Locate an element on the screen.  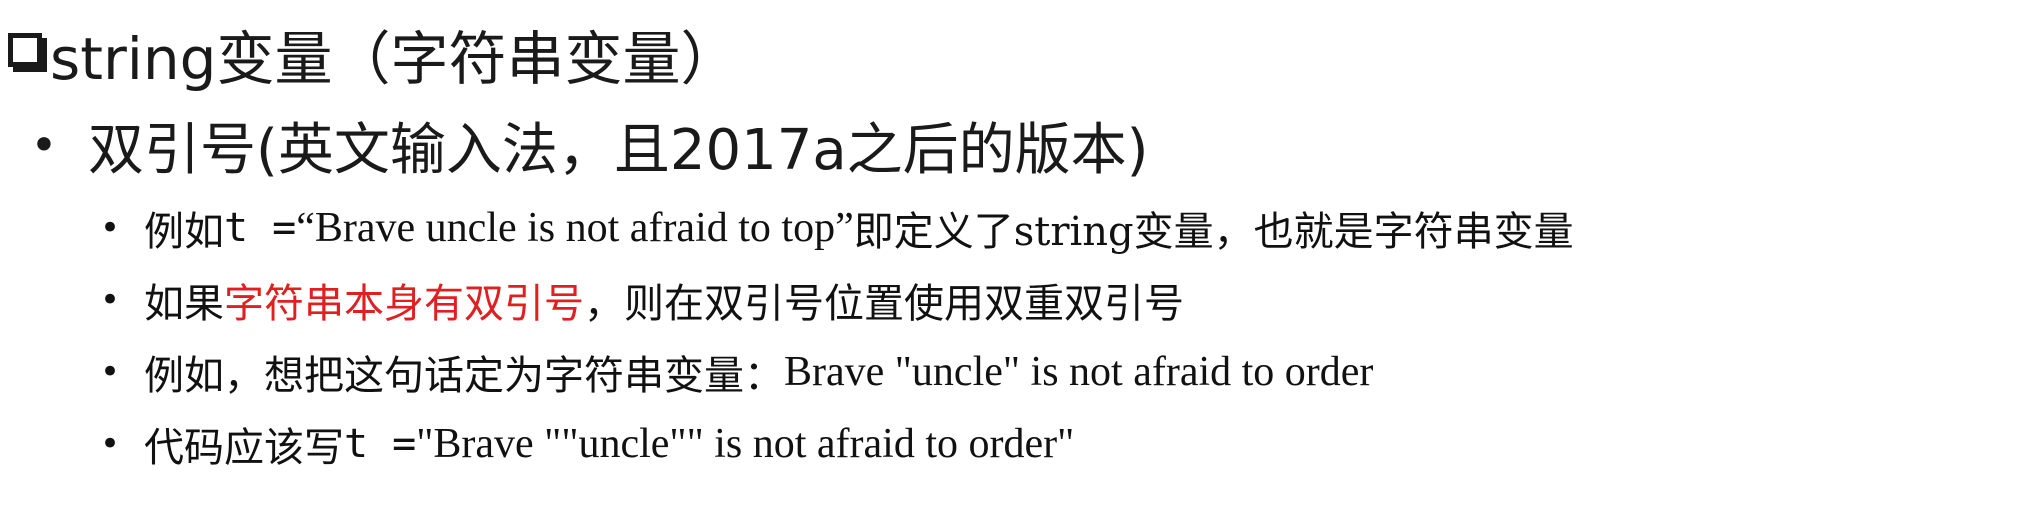
sub-point-4-prefix: 代码应该写 is located at coordinates (244, 448).